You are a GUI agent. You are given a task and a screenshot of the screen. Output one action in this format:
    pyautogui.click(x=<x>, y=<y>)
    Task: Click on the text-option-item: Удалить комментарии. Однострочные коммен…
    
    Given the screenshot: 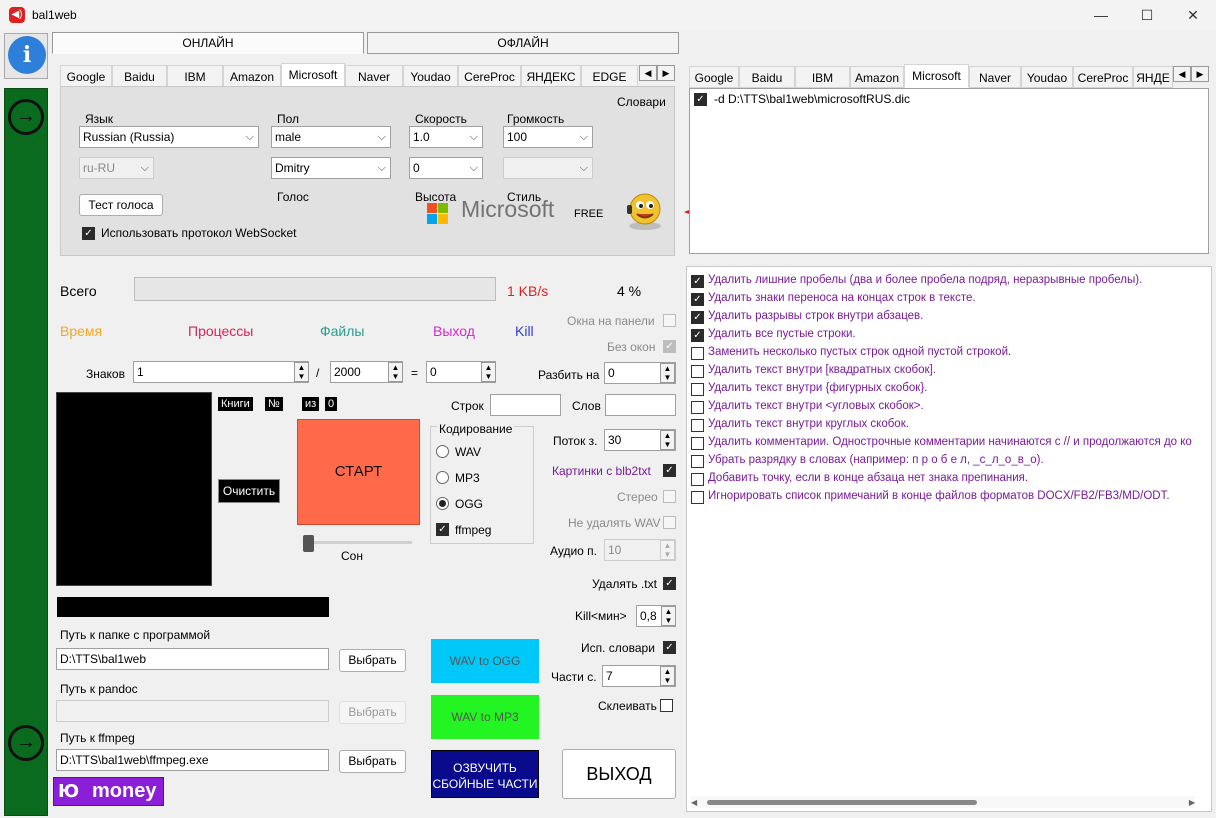 What is the action you would take?
    pyautogui.click(x=950, y=444)
    